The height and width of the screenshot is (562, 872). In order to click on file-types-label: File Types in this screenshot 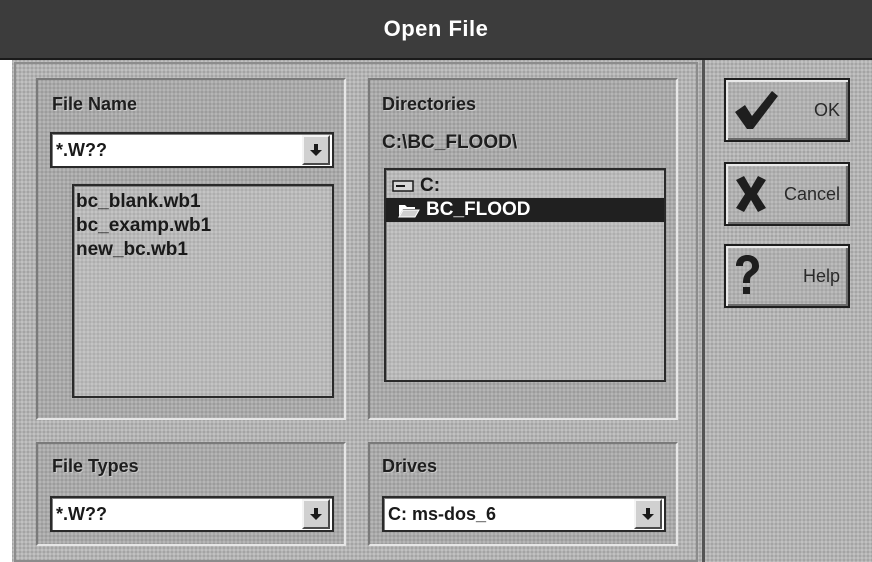, I will do `click(95, 466)`.